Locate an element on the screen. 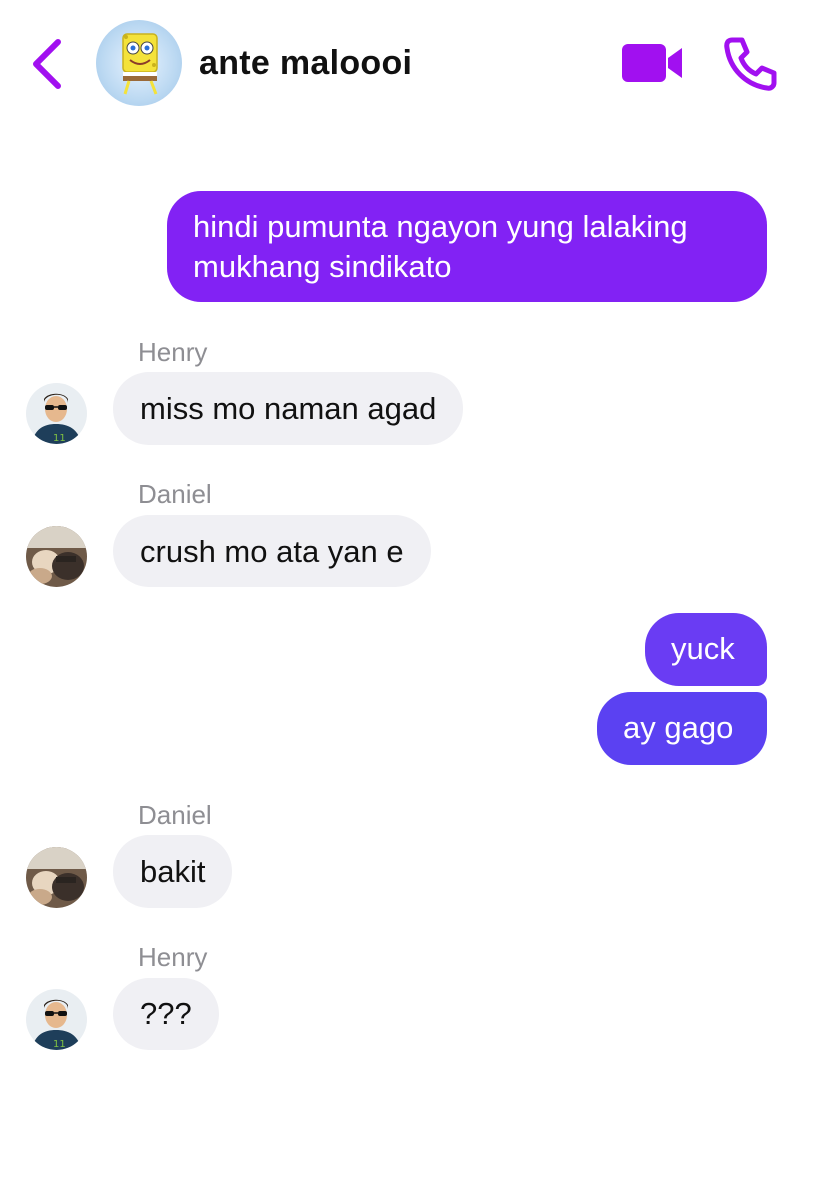  message-text-line: mukhang sindikato is located at coordinates (322, 266).